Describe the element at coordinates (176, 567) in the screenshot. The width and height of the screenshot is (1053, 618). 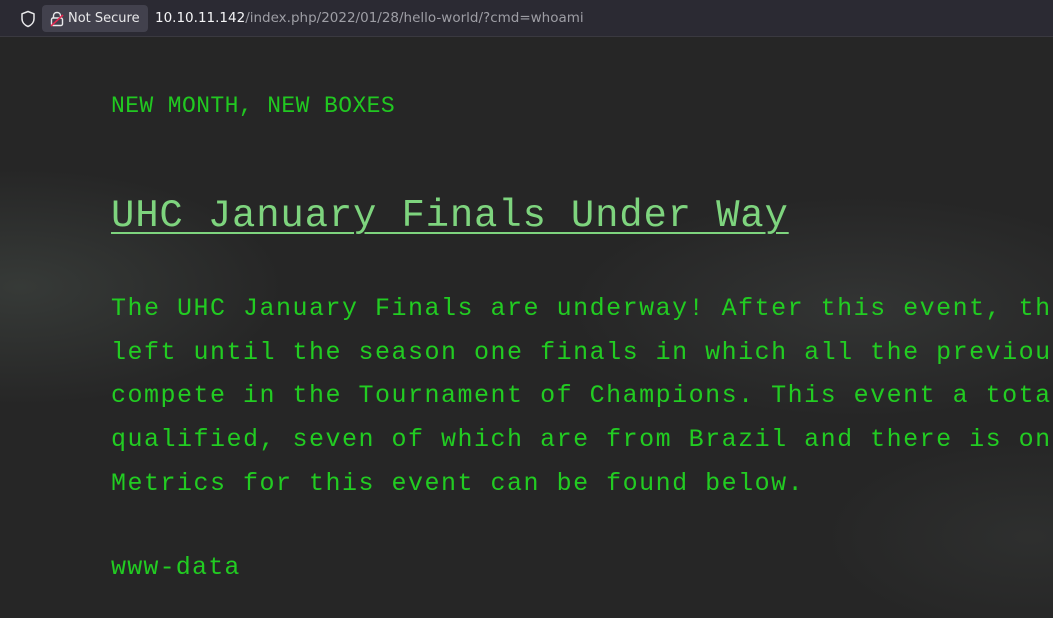
I see `command-output: www-data` at that location.